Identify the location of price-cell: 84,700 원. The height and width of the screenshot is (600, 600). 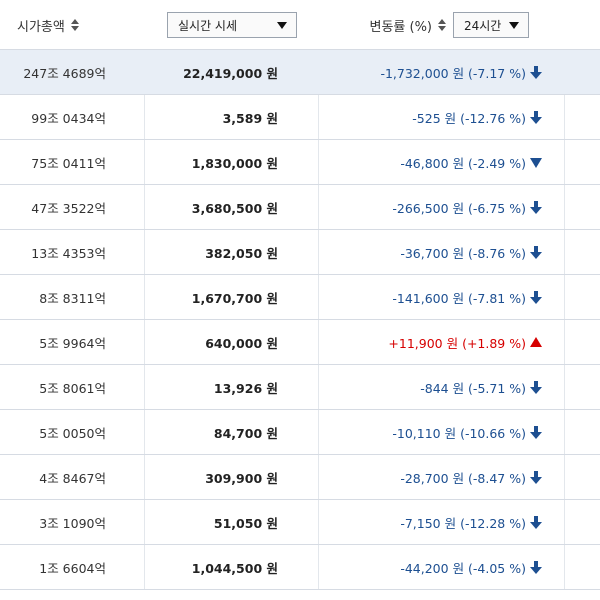
(232, 432).